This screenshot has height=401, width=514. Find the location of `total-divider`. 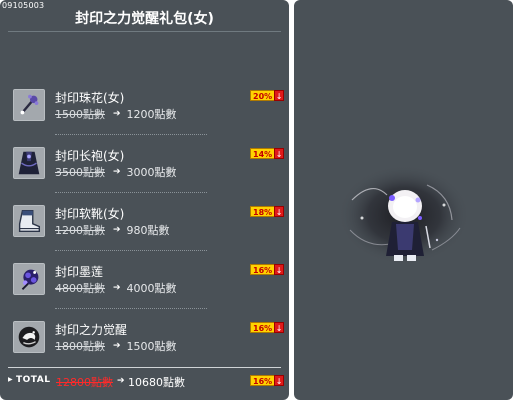

total-divider is located at coordinates (144, 367).